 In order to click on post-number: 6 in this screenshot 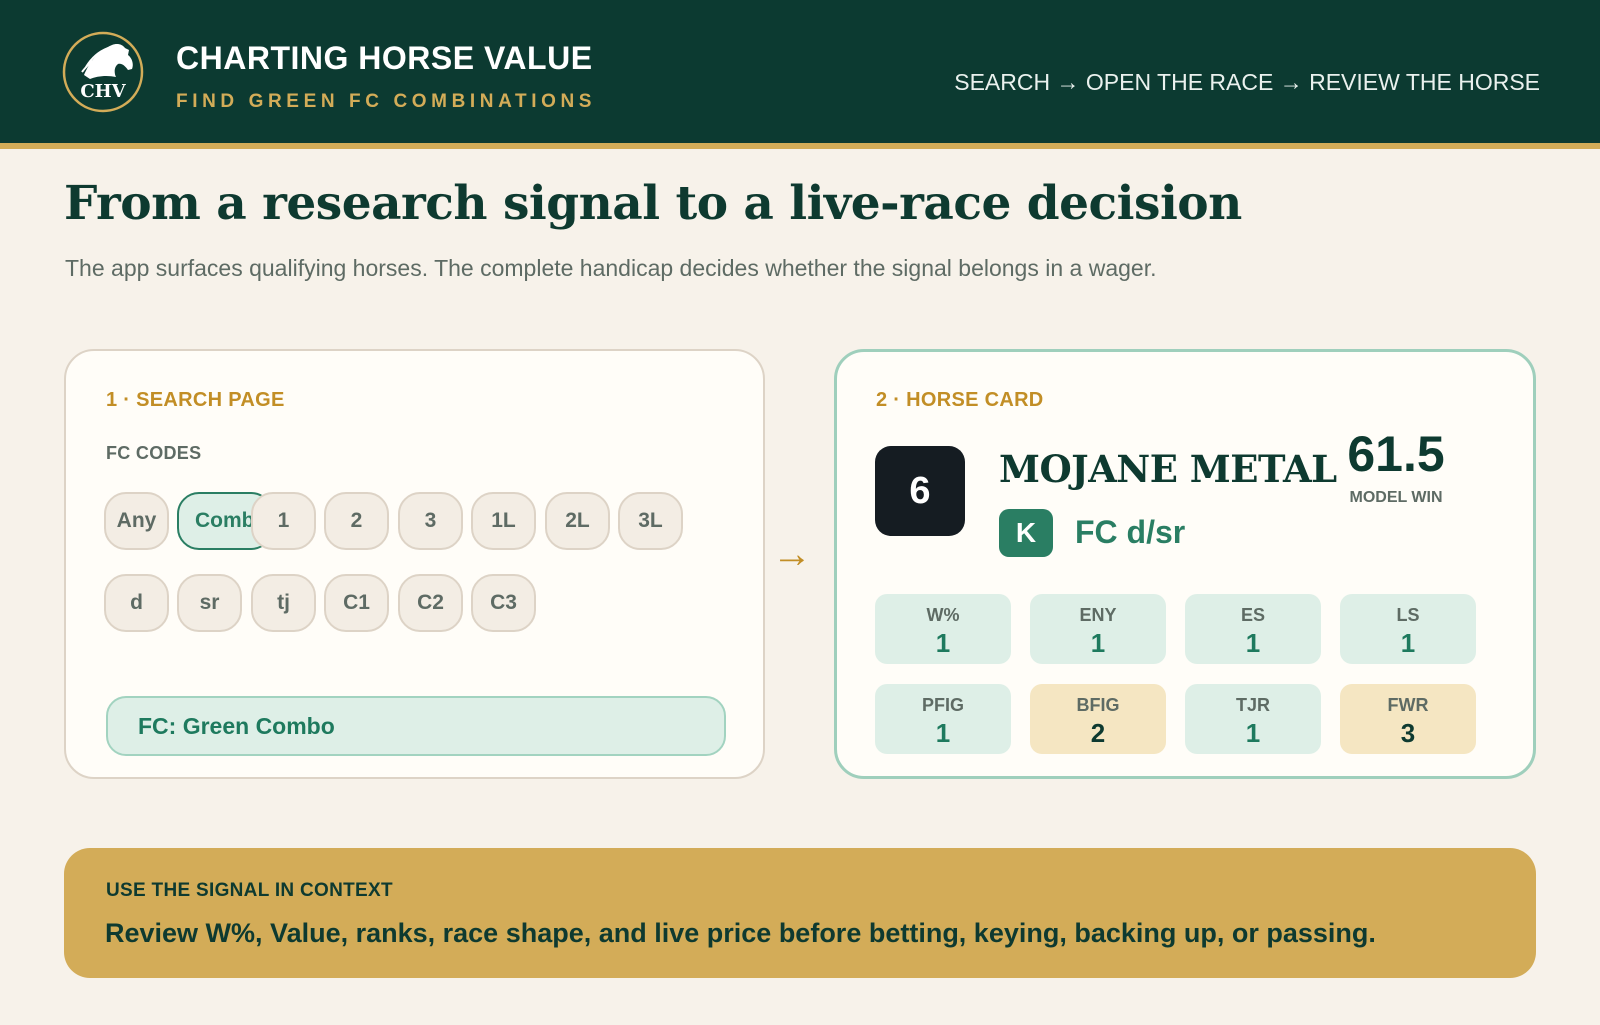, I will do `click(920, 491)`.